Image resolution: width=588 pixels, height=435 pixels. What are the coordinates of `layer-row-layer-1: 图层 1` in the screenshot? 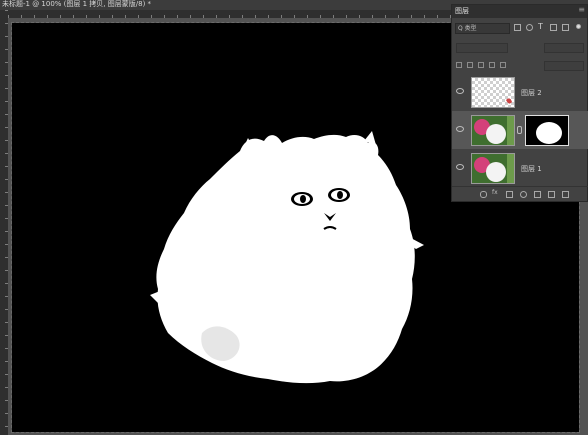 It's located at (520, 168).